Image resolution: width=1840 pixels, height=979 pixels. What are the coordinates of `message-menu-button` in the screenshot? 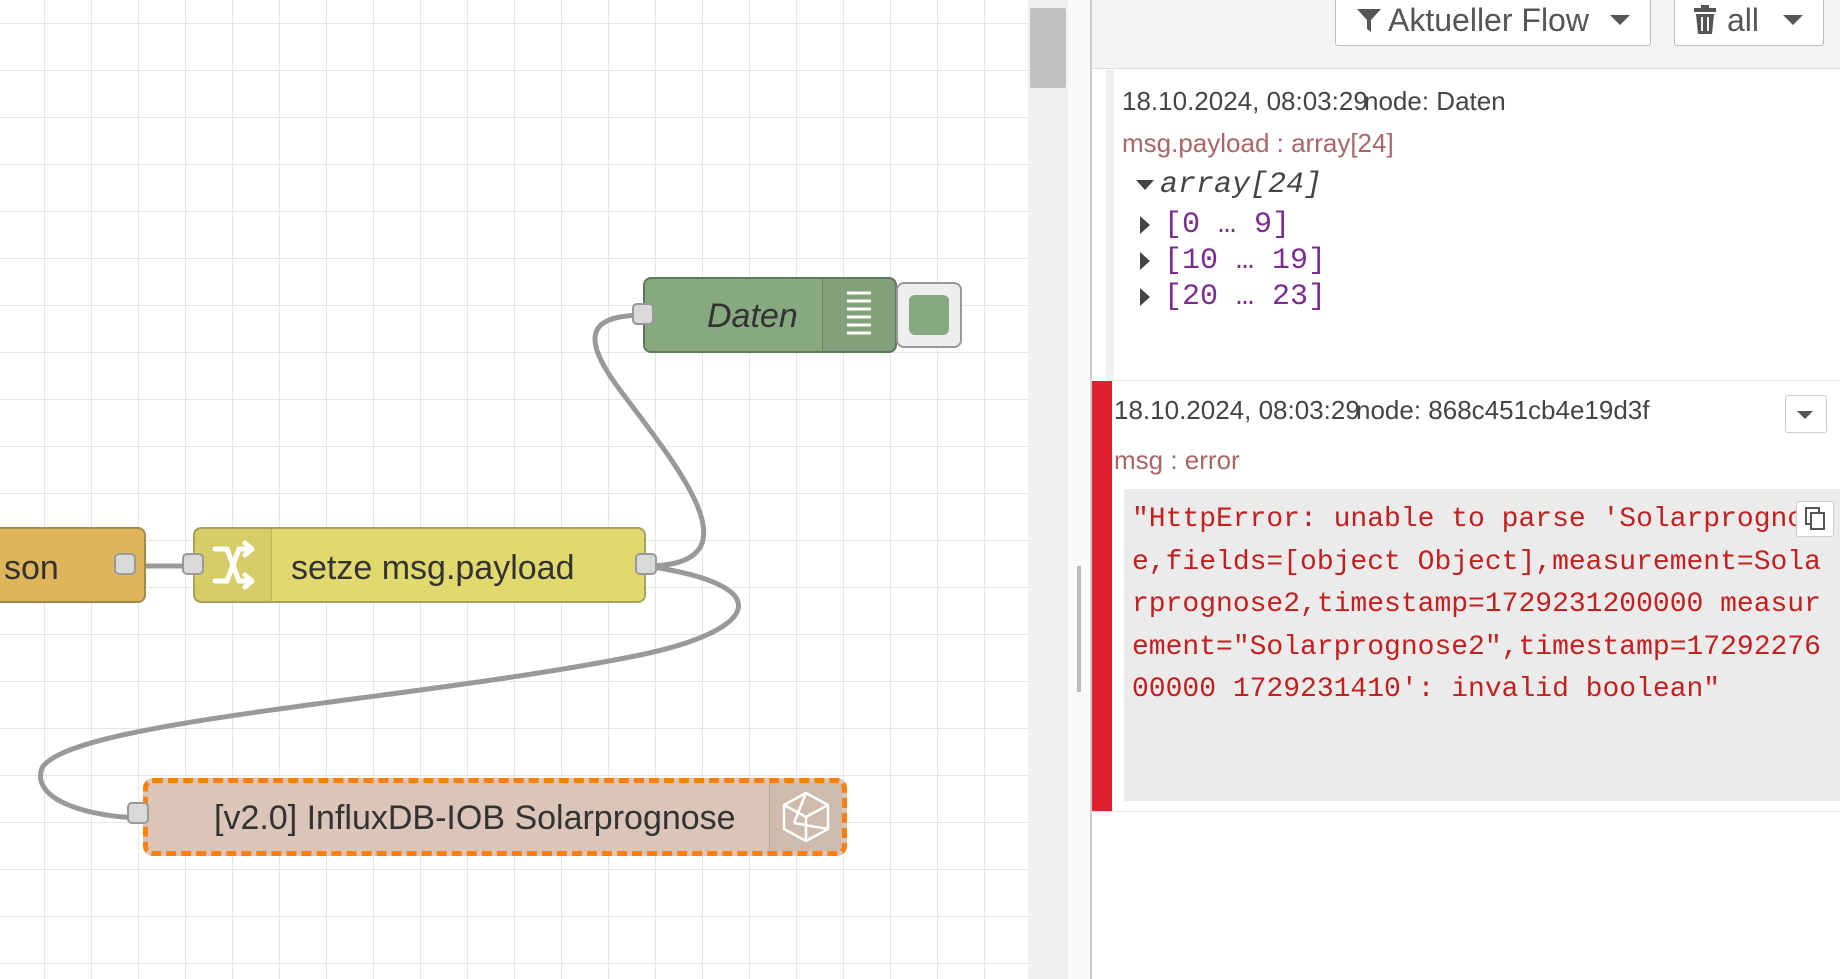 It's located at (1806, 414).